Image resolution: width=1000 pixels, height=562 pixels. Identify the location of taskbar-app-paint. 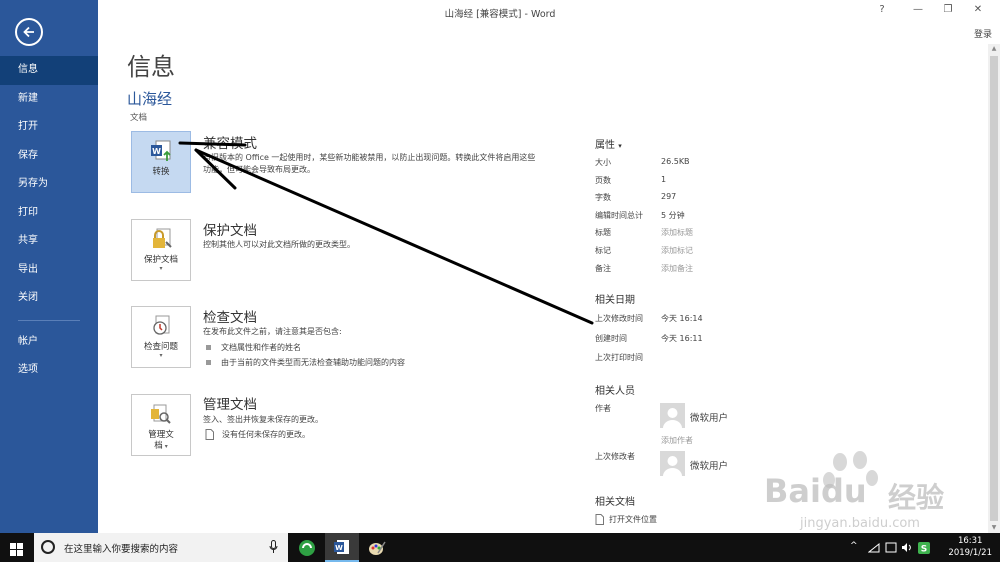
(377, 547).